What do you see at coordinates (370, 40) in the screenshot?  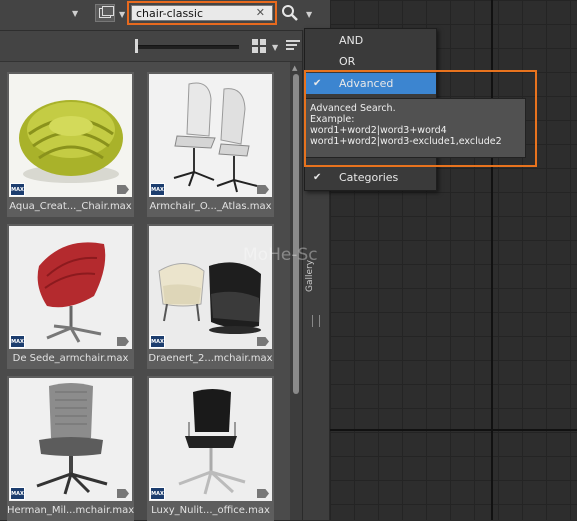 I see `menu-item-and: AND` at bounding box center [370, 40].